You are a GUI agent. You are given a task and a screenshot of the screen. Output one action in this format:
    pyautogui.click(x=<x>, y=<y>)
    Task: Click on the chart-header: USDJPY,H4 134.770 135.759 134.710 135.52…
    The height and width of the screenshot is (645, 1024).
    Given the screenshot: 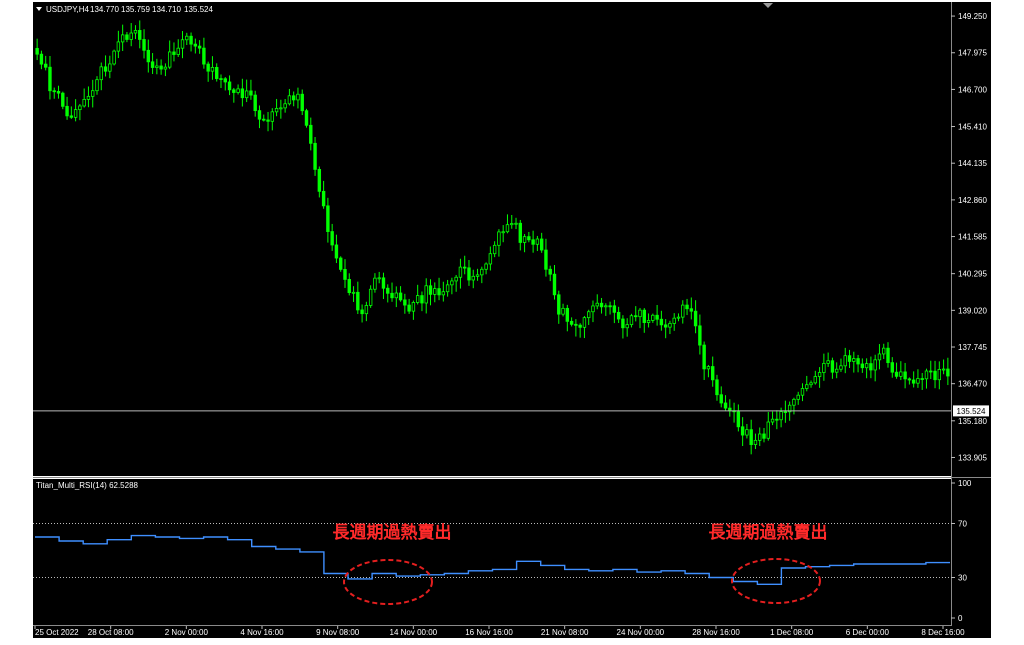 What is the action you would take?
    pyautogui.click(x=124, y=9)
    